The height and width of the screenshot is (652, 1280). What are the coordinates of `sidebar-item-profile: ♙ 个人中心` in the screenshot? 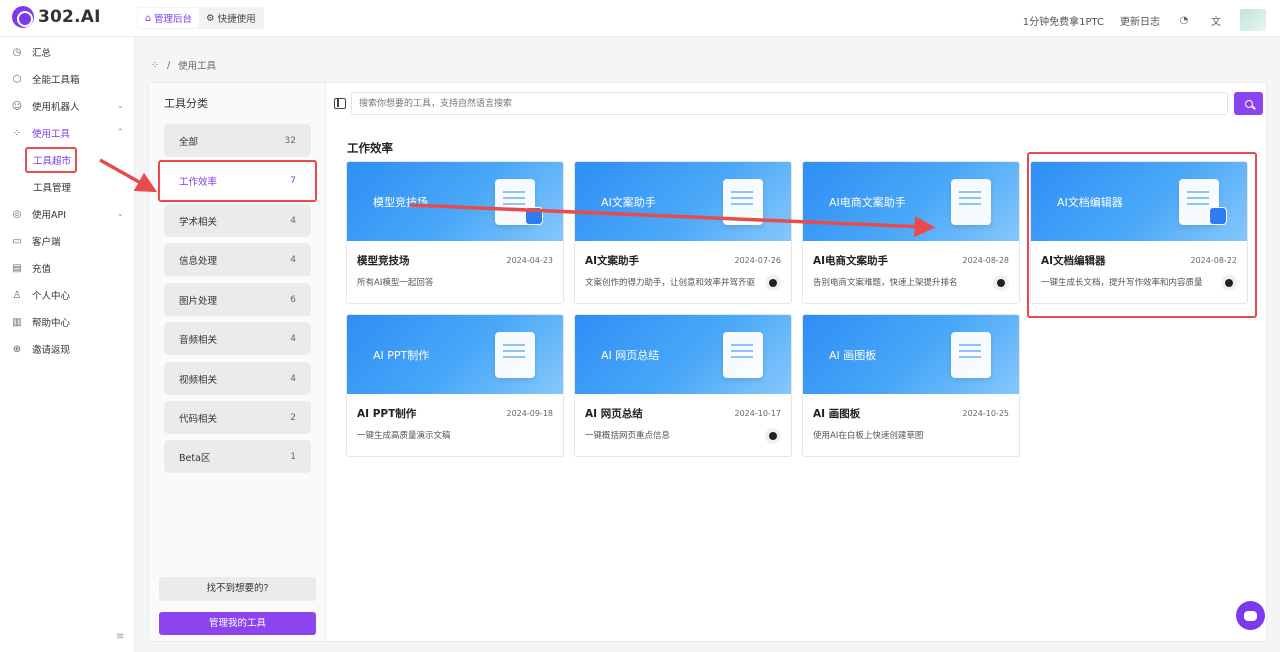 It's located at (69, 295).